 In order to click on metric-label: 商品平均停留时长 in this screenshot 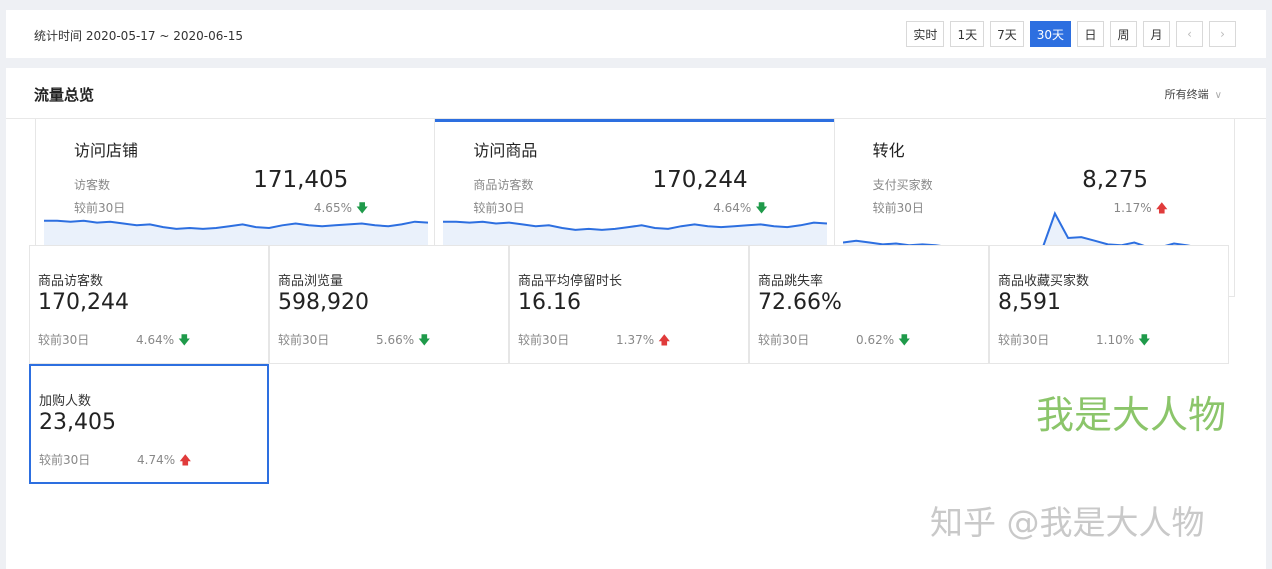, I will do `click(570, 281)`.